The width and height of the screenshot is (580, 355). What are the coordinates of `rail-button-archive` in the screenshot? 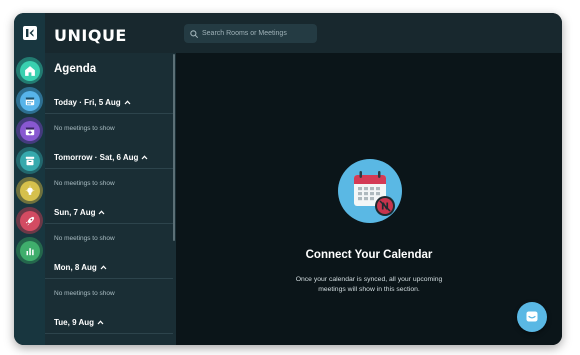 It's located at (29, 160).